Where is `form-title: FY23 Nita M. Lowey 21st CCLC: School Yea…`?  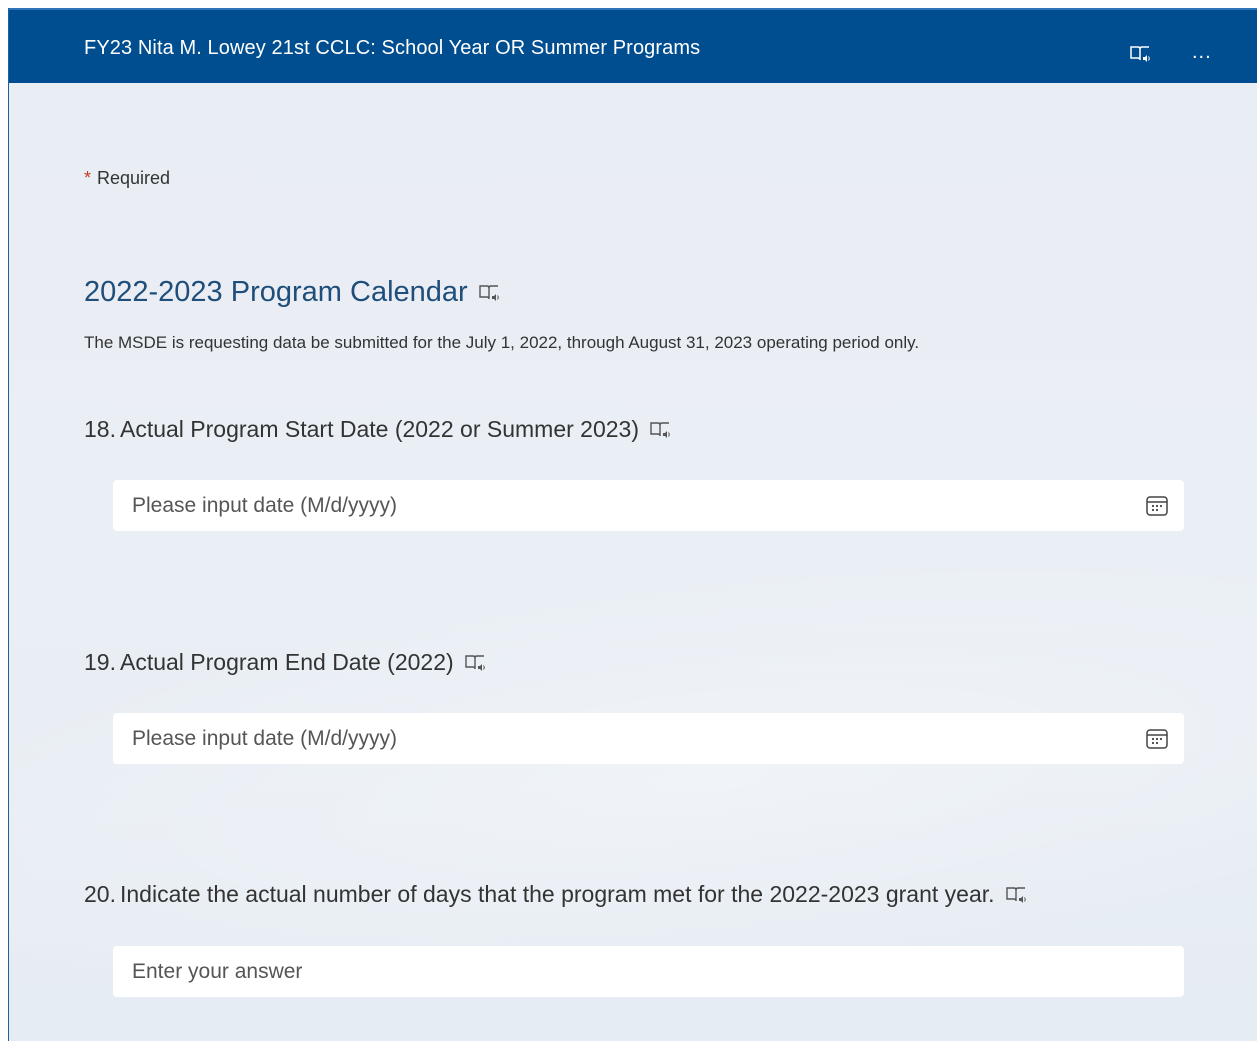
form-title: FY23 Nita M. Lowey 21st CCLC: School Yea… is located at coordinates (392, 48).